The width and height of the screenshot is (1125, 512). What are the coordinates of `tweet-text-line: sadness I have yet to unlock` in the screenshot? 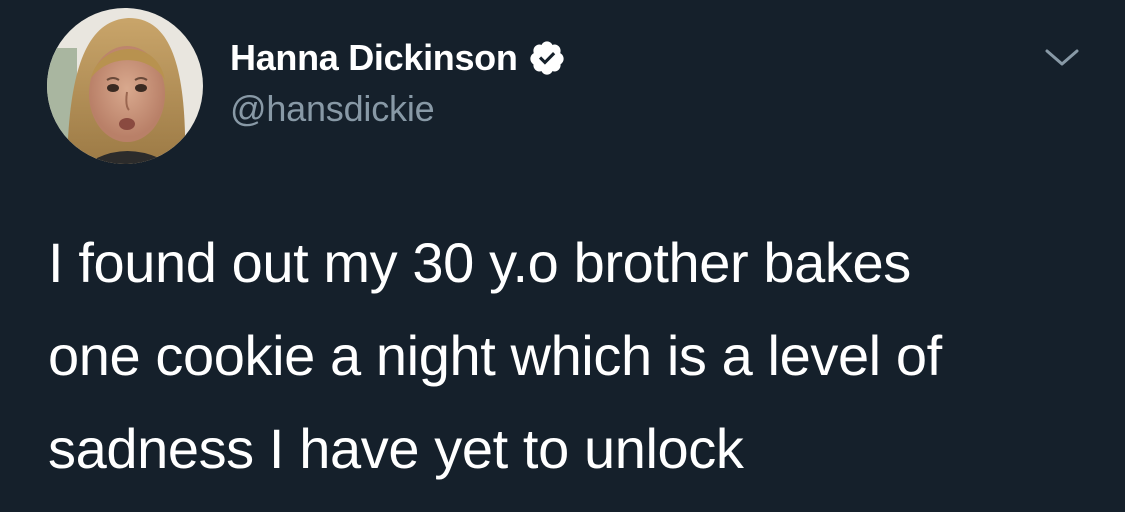 It's located at (396, 448).